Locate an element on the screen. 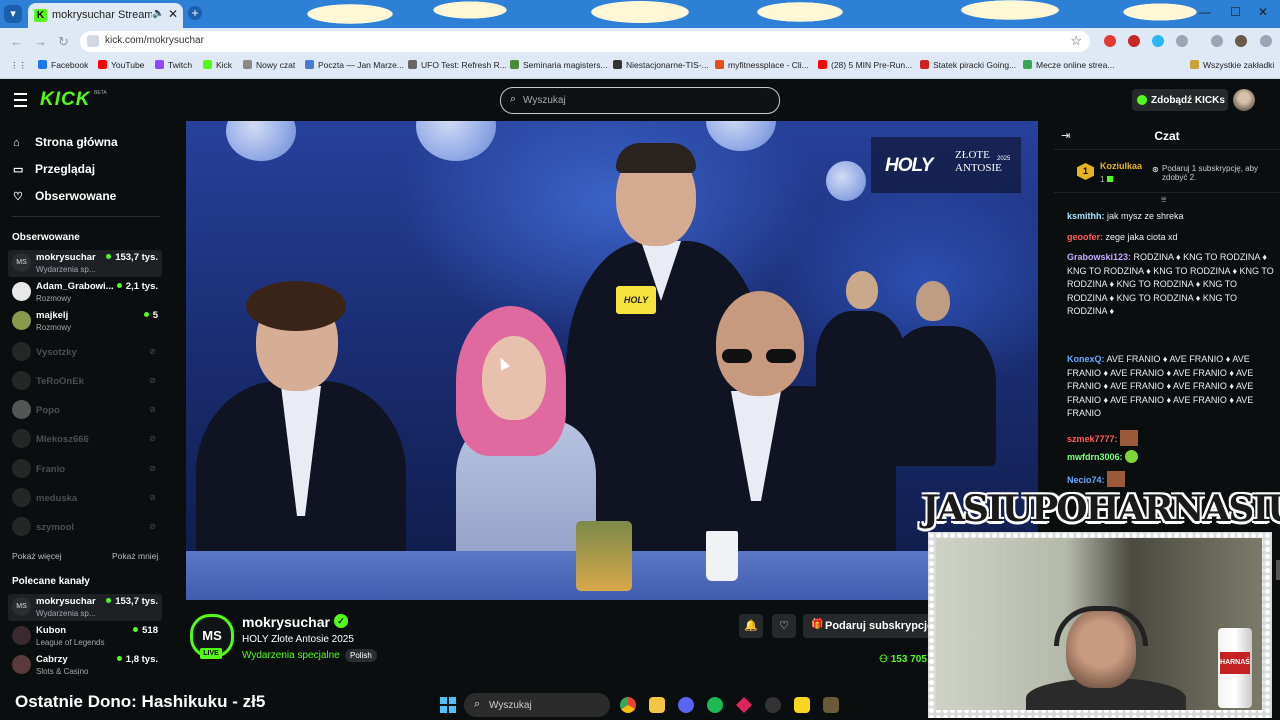 Image resolution: width=1280 pixels, height=720 pixels. chat-username: Necio74: is located at coordinates (1086, 480).